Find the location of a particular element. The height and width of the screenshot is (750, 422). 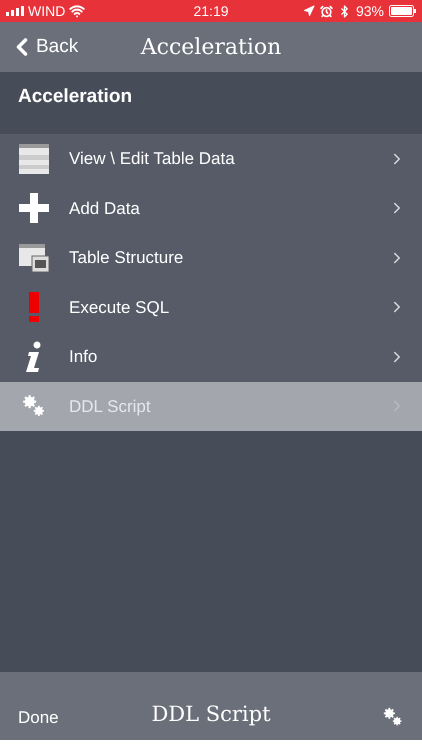

exclamation-icon is located at coordinates (34, 307).